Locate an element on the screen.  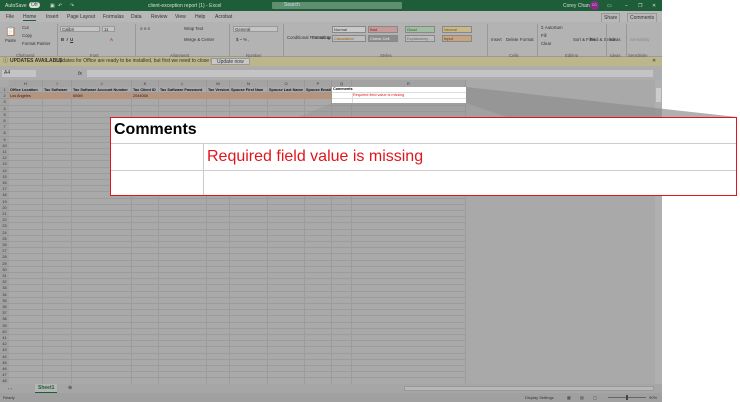
callout-error-message: Required field value is missing is located at coordinates (315, 156).